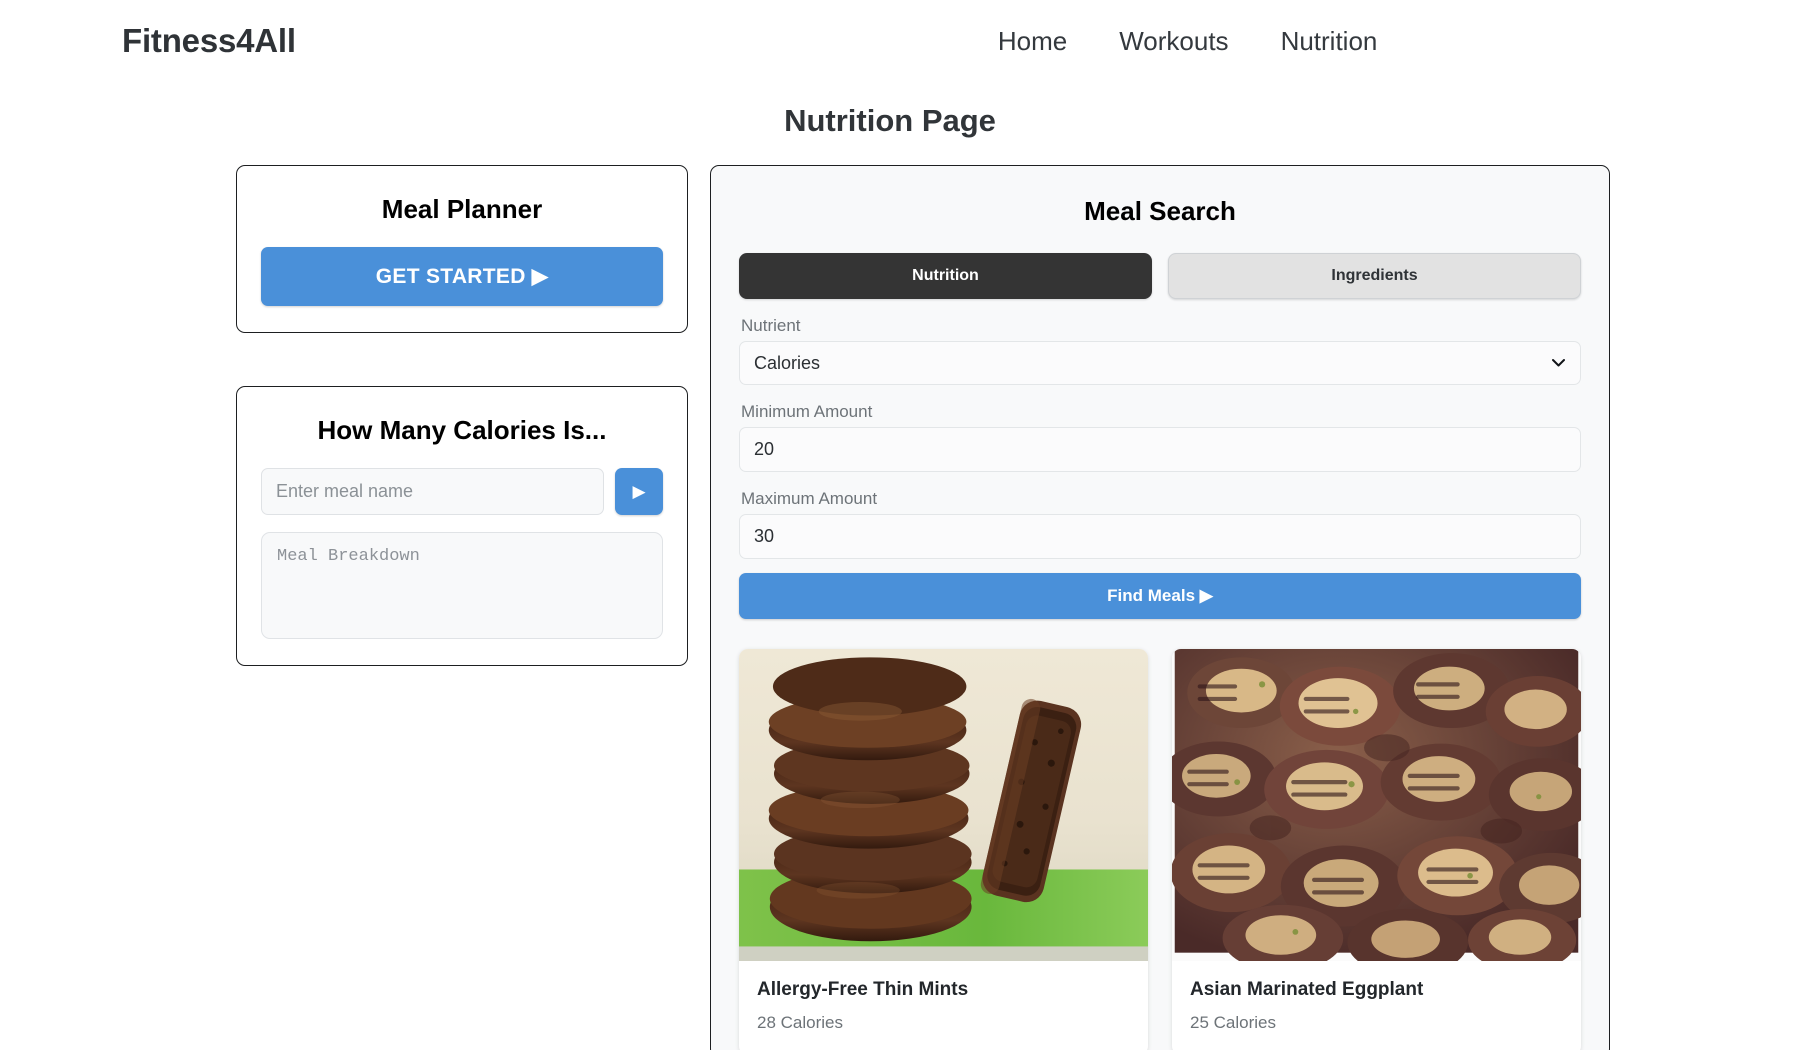 Image resolution: width=1800 pixels, height=1050 pixels. I want to click on play-icon: ▶, so click(639, 491).